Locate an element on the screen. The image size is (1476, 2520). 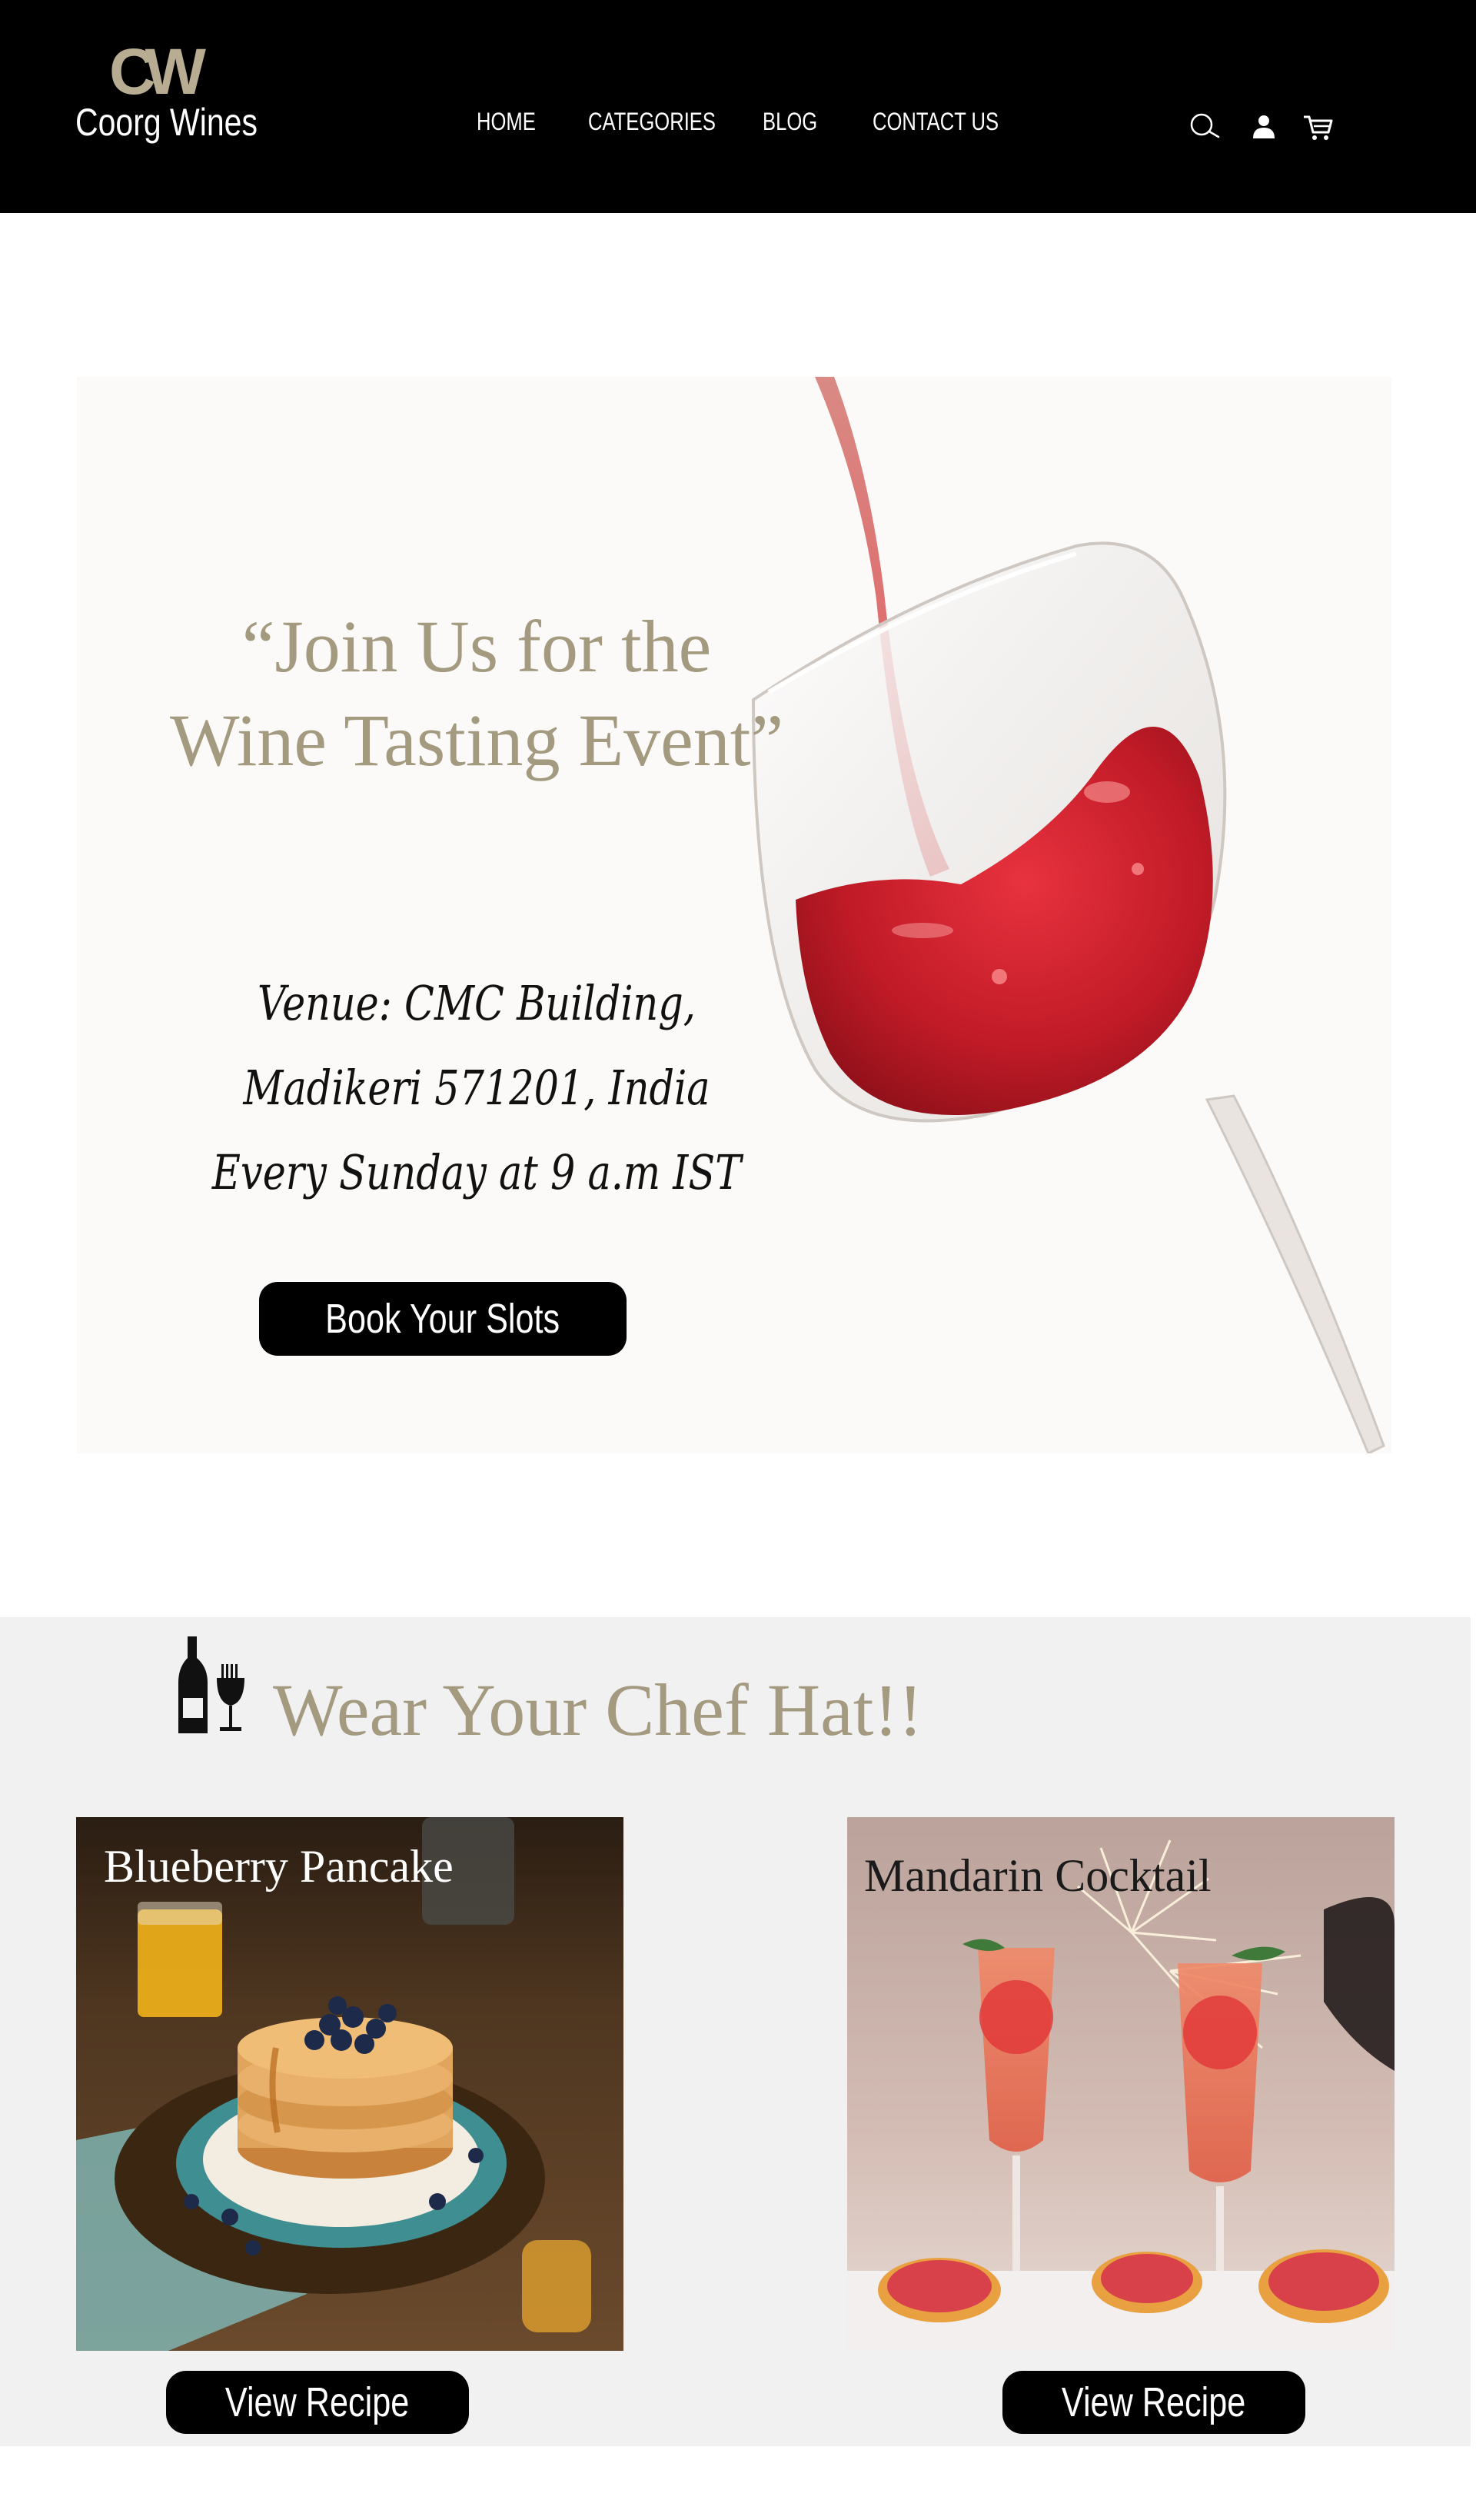
venue-line-1: Venue: CMC Building, is located at coordinates (477, 1003).